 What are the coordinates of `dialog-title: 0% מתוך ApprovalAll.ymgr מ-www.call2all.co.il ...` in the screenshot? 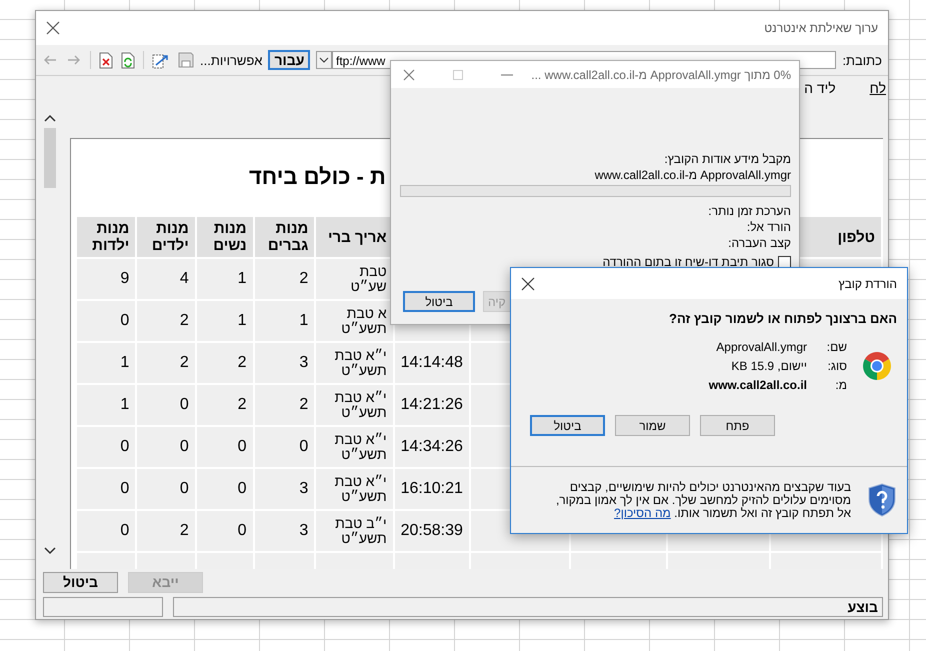 It's located at (661, 75).